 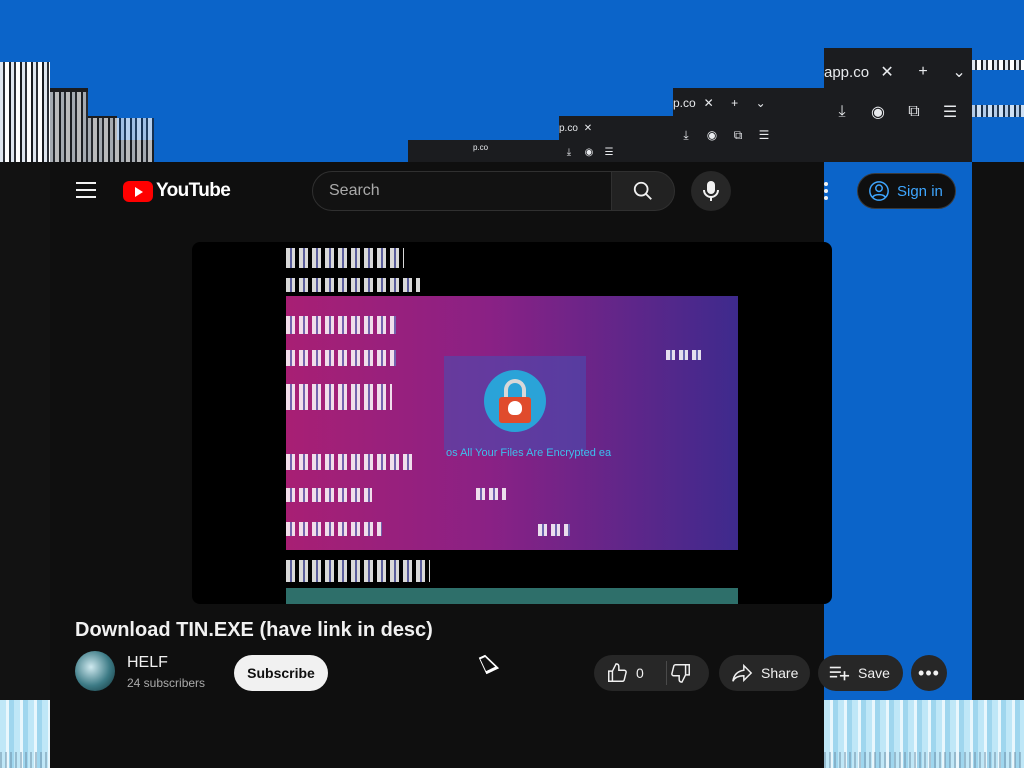 What do you see at coordinates (651, 673) in the screenshot?
I see `like-dislike-group: 0` at bounding box center [651, 673].